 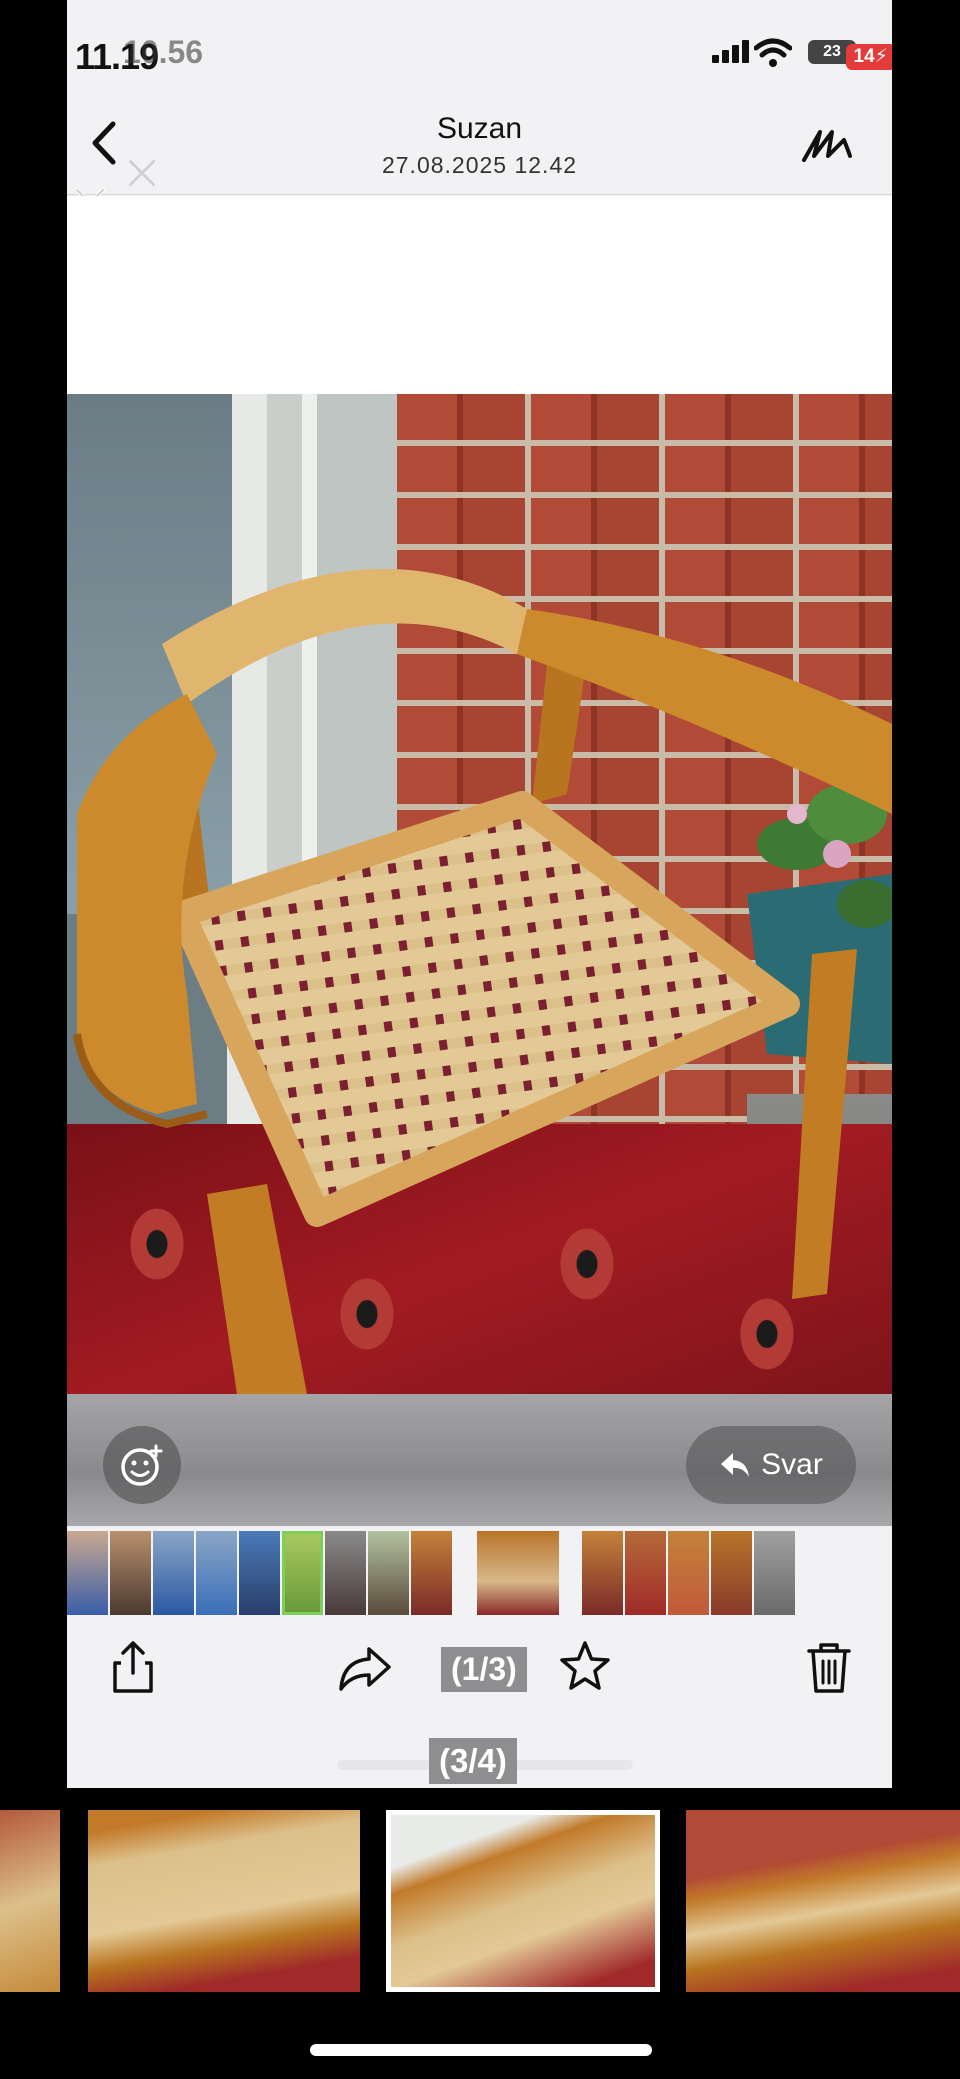 What do you see at coordinates (479, 147) in the screenshot?
I see `message-header: Suzan 27.08.2025 12.42` at bounding box center [479, 147].